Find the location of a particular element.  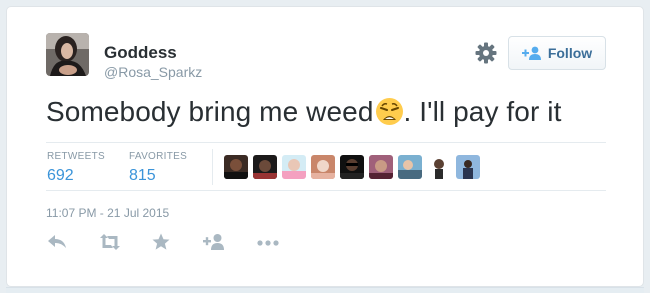

retweets-stat: RETWEETS 692 is located at coordinates (76, 168).